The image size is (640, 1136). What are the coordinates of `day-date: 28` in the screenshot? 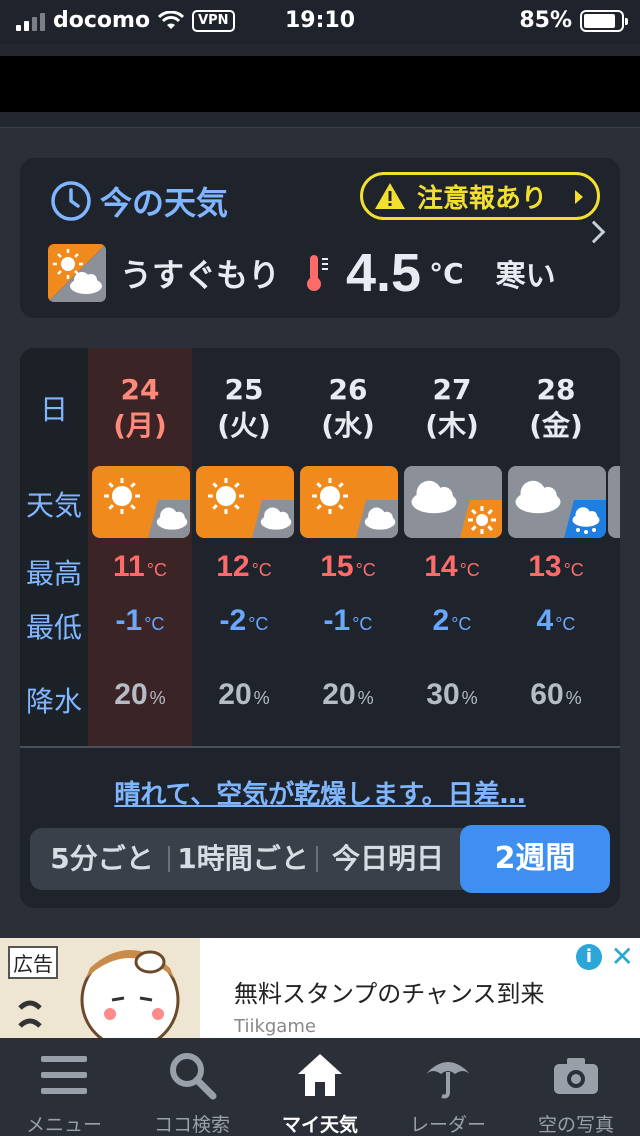 It's located at (556, 389).